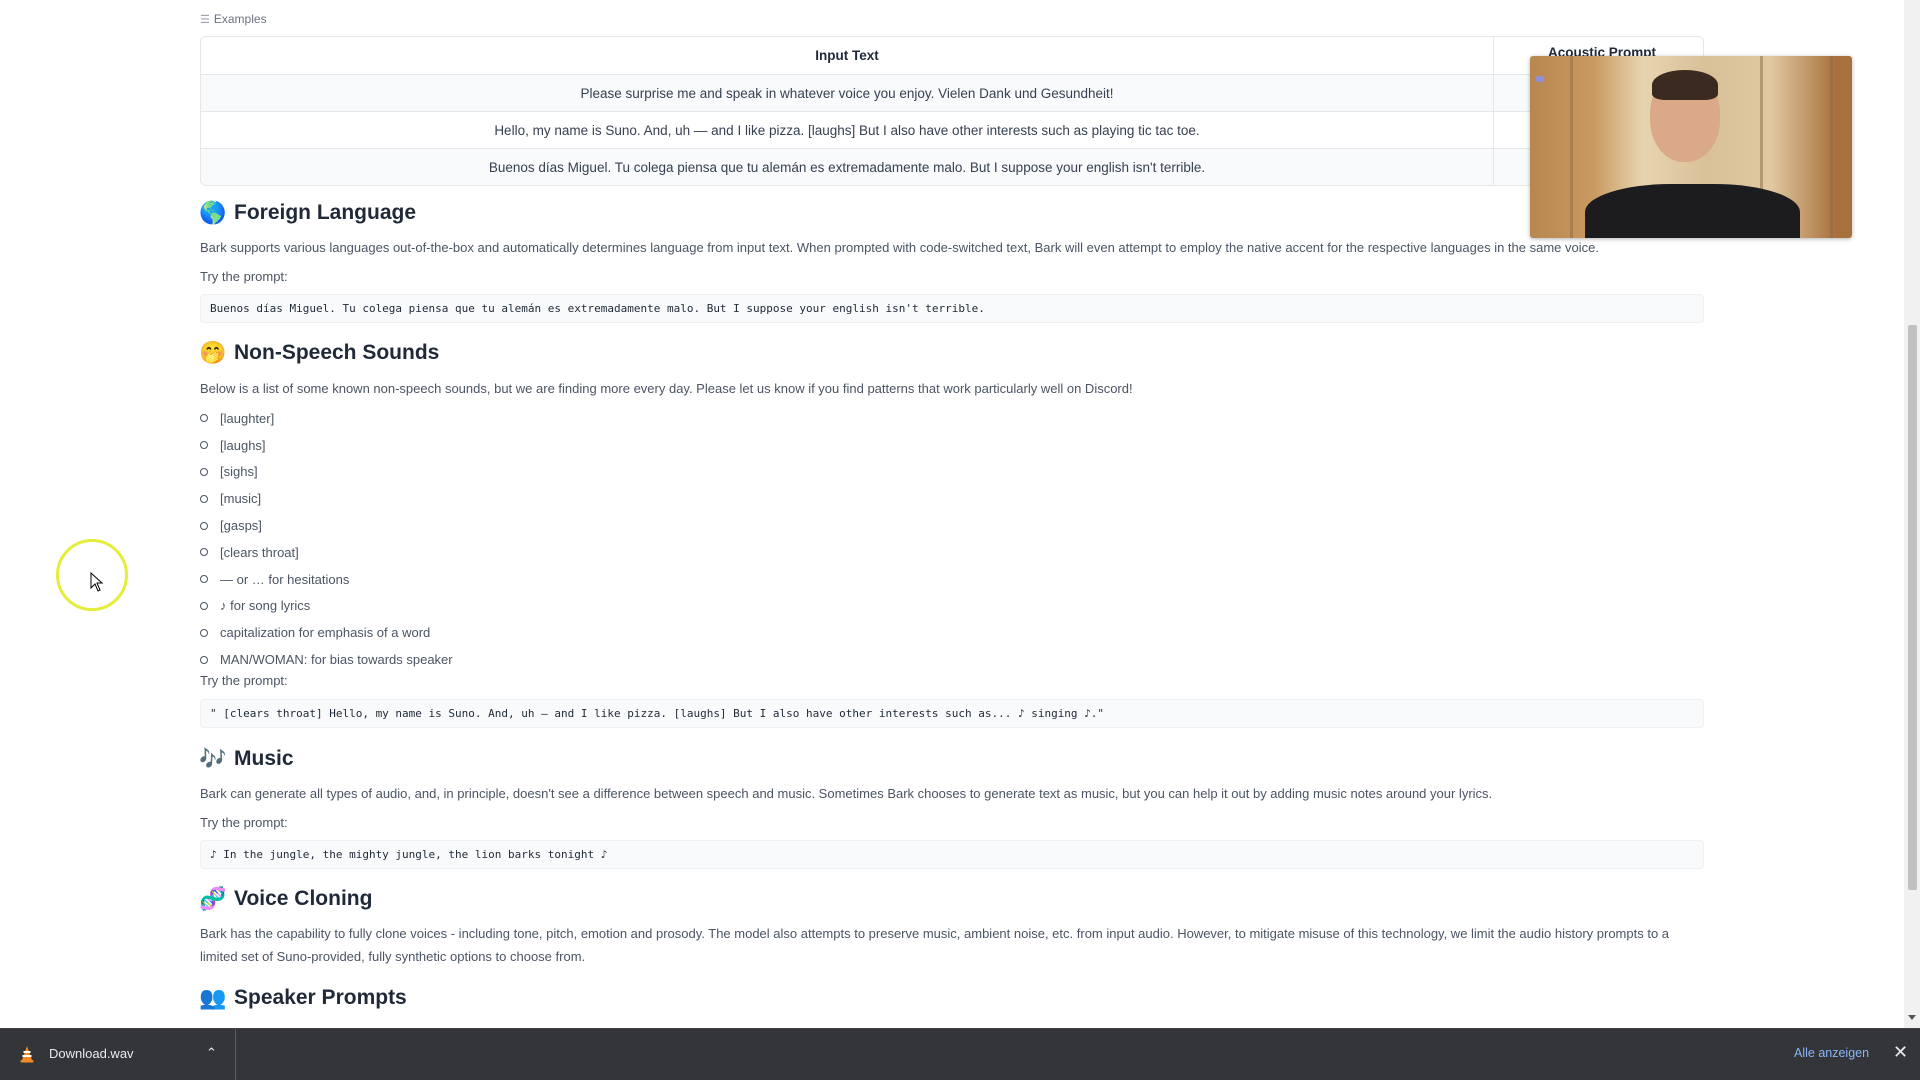 The image size is (1920, 1080). I want to click on list-item-text: ♪ for song lyrics, so click(265, 606).